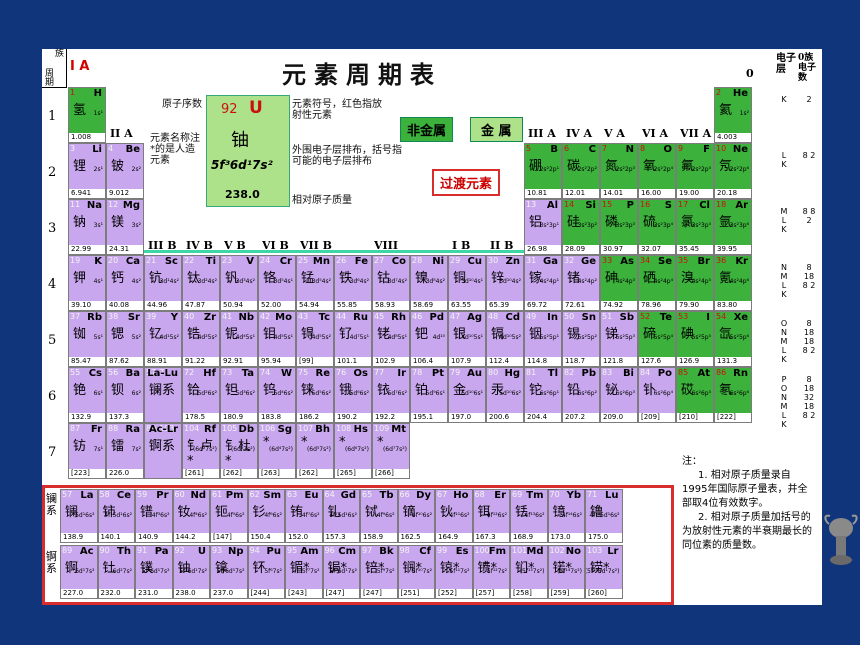 The image size is (860, 645). Describe the element at coordinates (125, 451) in the screenshot. I see `element-cell: 88 Ra 镭 7s² 226.0` at that location.